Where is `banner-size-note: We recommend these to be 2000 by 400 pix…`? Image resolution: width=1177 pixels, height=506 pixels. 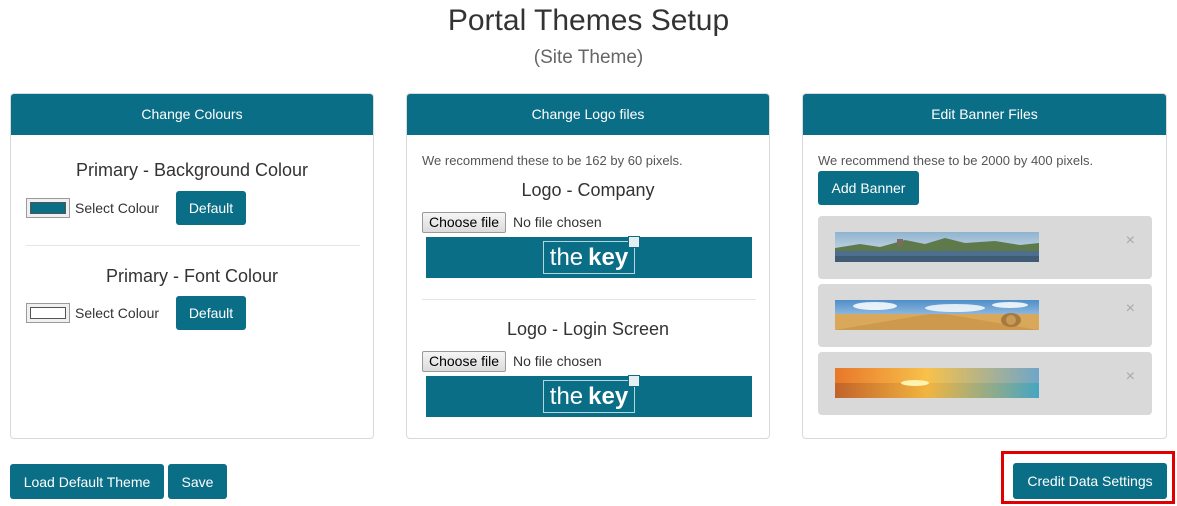 banner-size-note: We recommend these to be 2000 by 400 pix… is located at coordinates (956, 160).